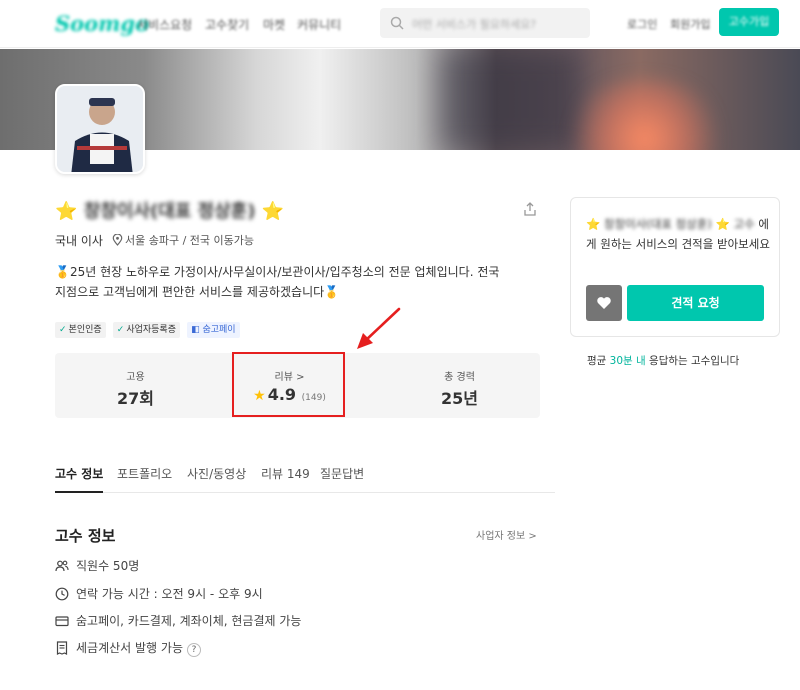 The width and height of the screenshot is (800, 690). I want to click on share-icon, so click(530, 209).